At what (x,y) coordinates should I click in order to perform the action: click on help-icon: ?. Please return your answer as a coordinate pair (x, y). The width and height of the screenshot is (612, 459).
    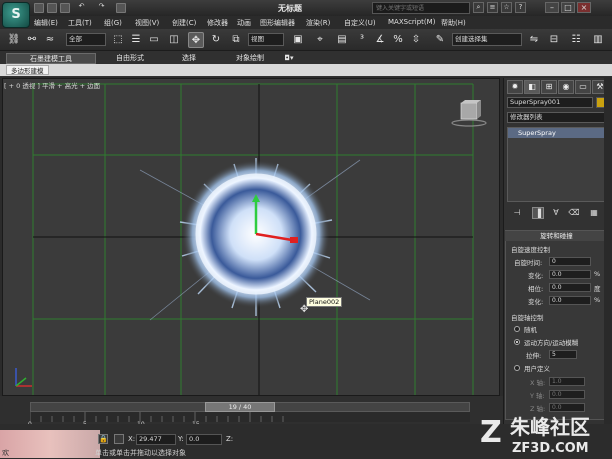
    Looking at the image, I should click on (520, 7).